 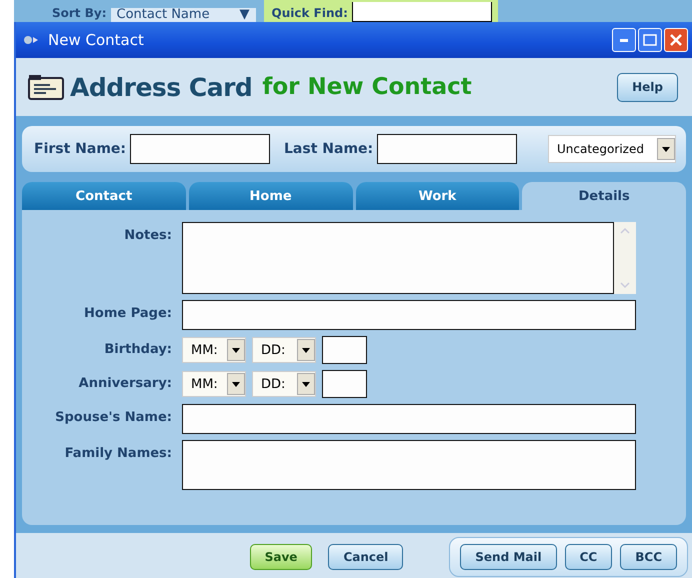 I want to click on header-subtitle: for New Contact, so click(x=367, y=87).